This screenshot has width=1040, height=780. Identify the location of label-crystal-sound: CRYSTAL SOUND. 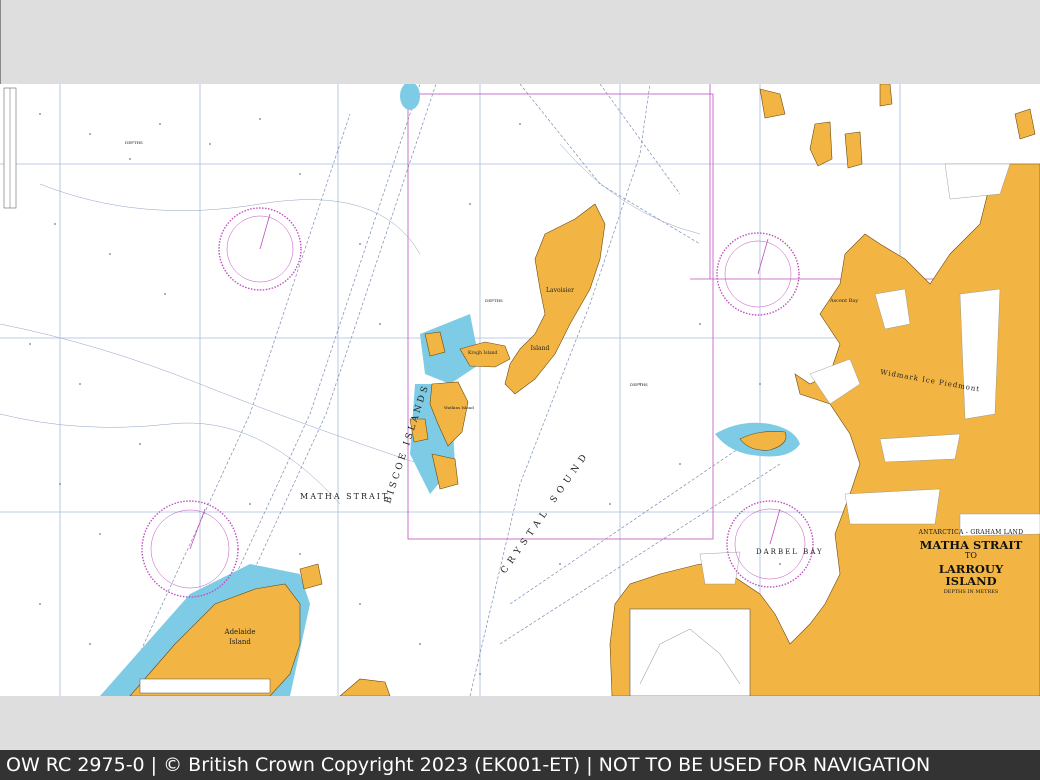
(545, 512).